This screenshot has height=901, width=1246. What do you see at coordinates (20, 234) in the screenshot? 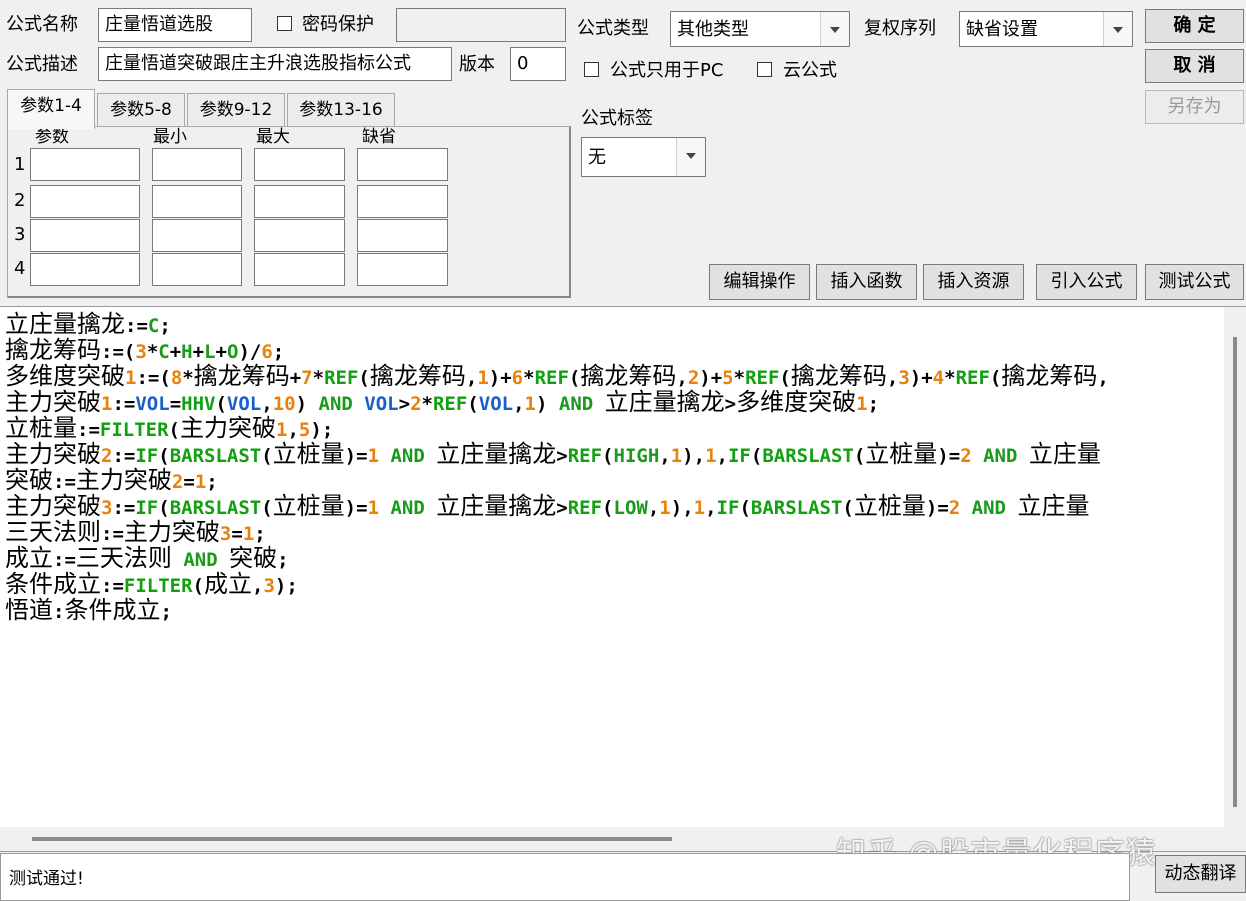
I see `param-row-num: 3` at bounding box center [20, 234].